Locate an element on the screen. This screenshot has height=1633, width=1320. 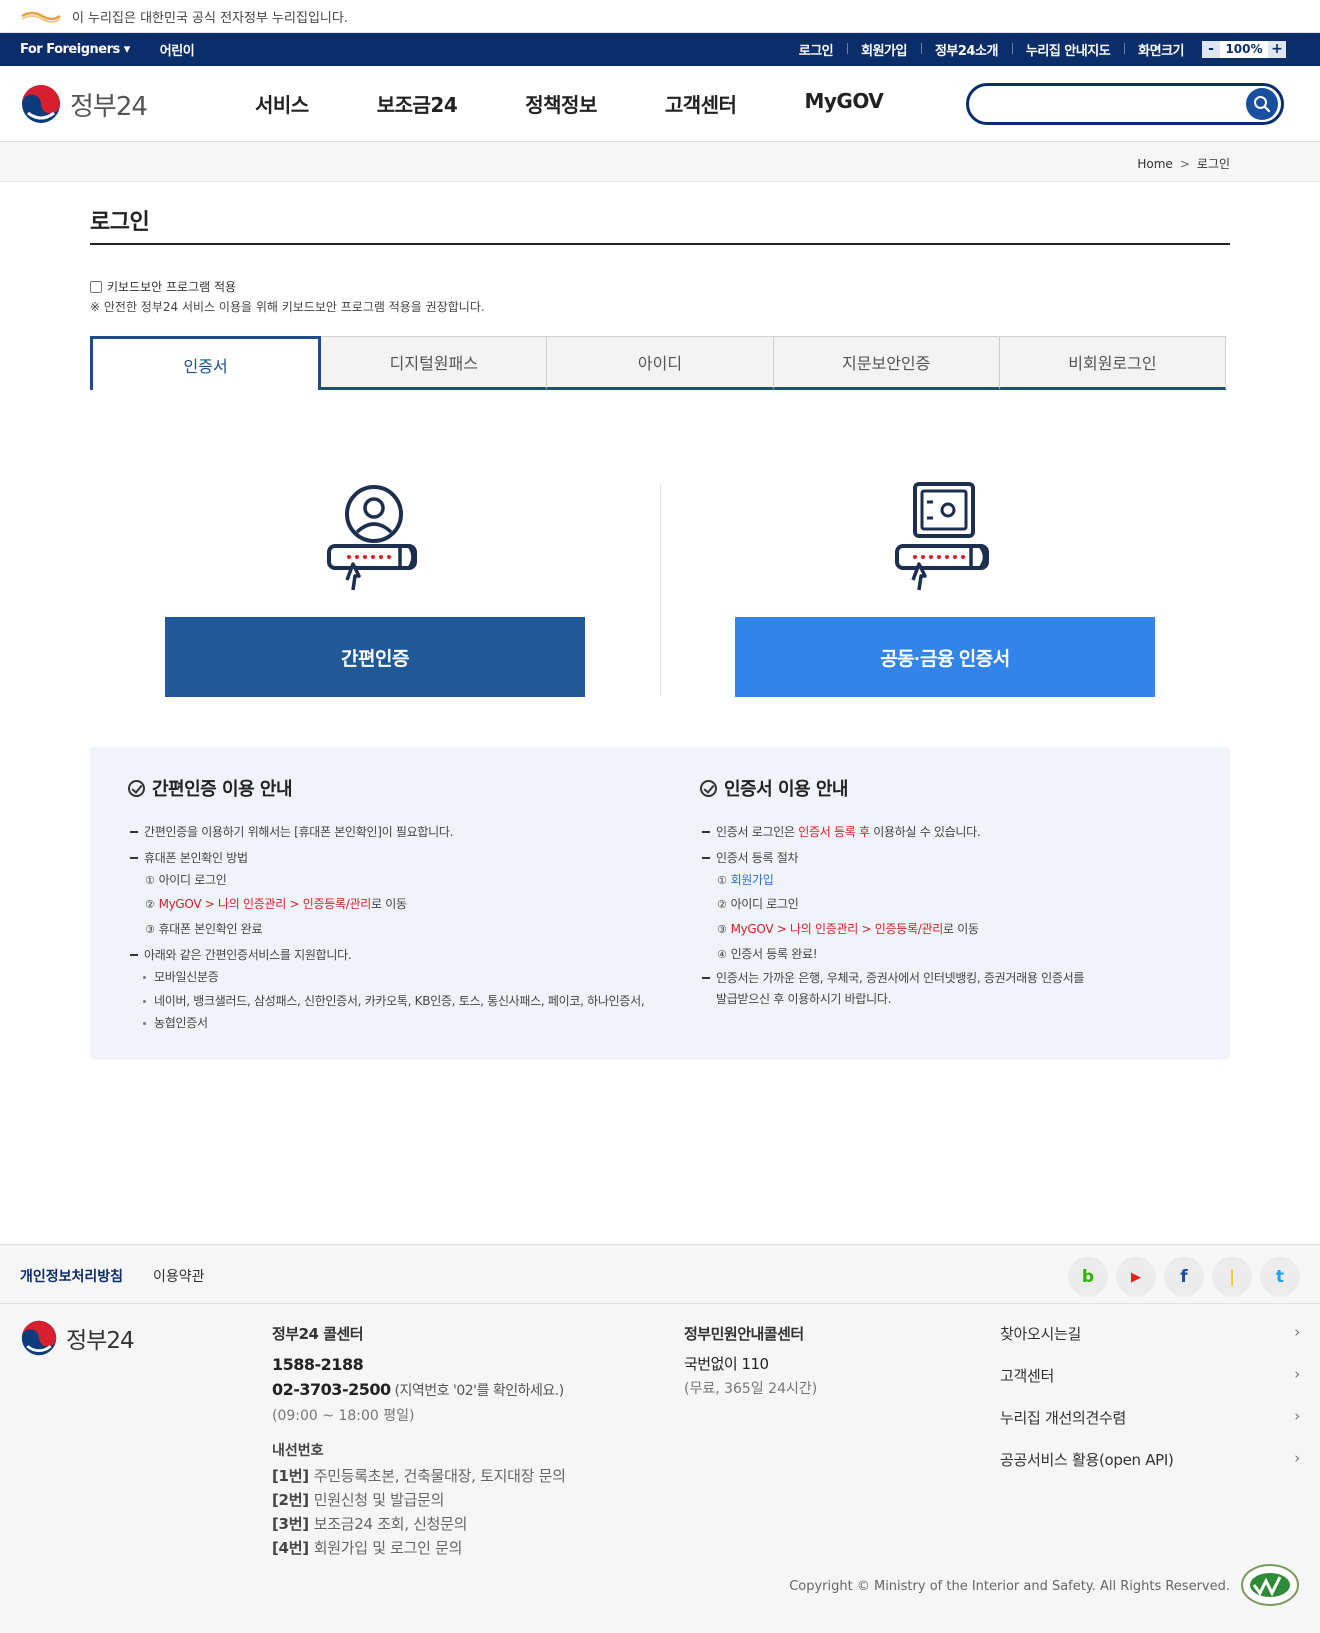
guide-step: ② 아이디 로그인 is located at coordinates (758, 904).